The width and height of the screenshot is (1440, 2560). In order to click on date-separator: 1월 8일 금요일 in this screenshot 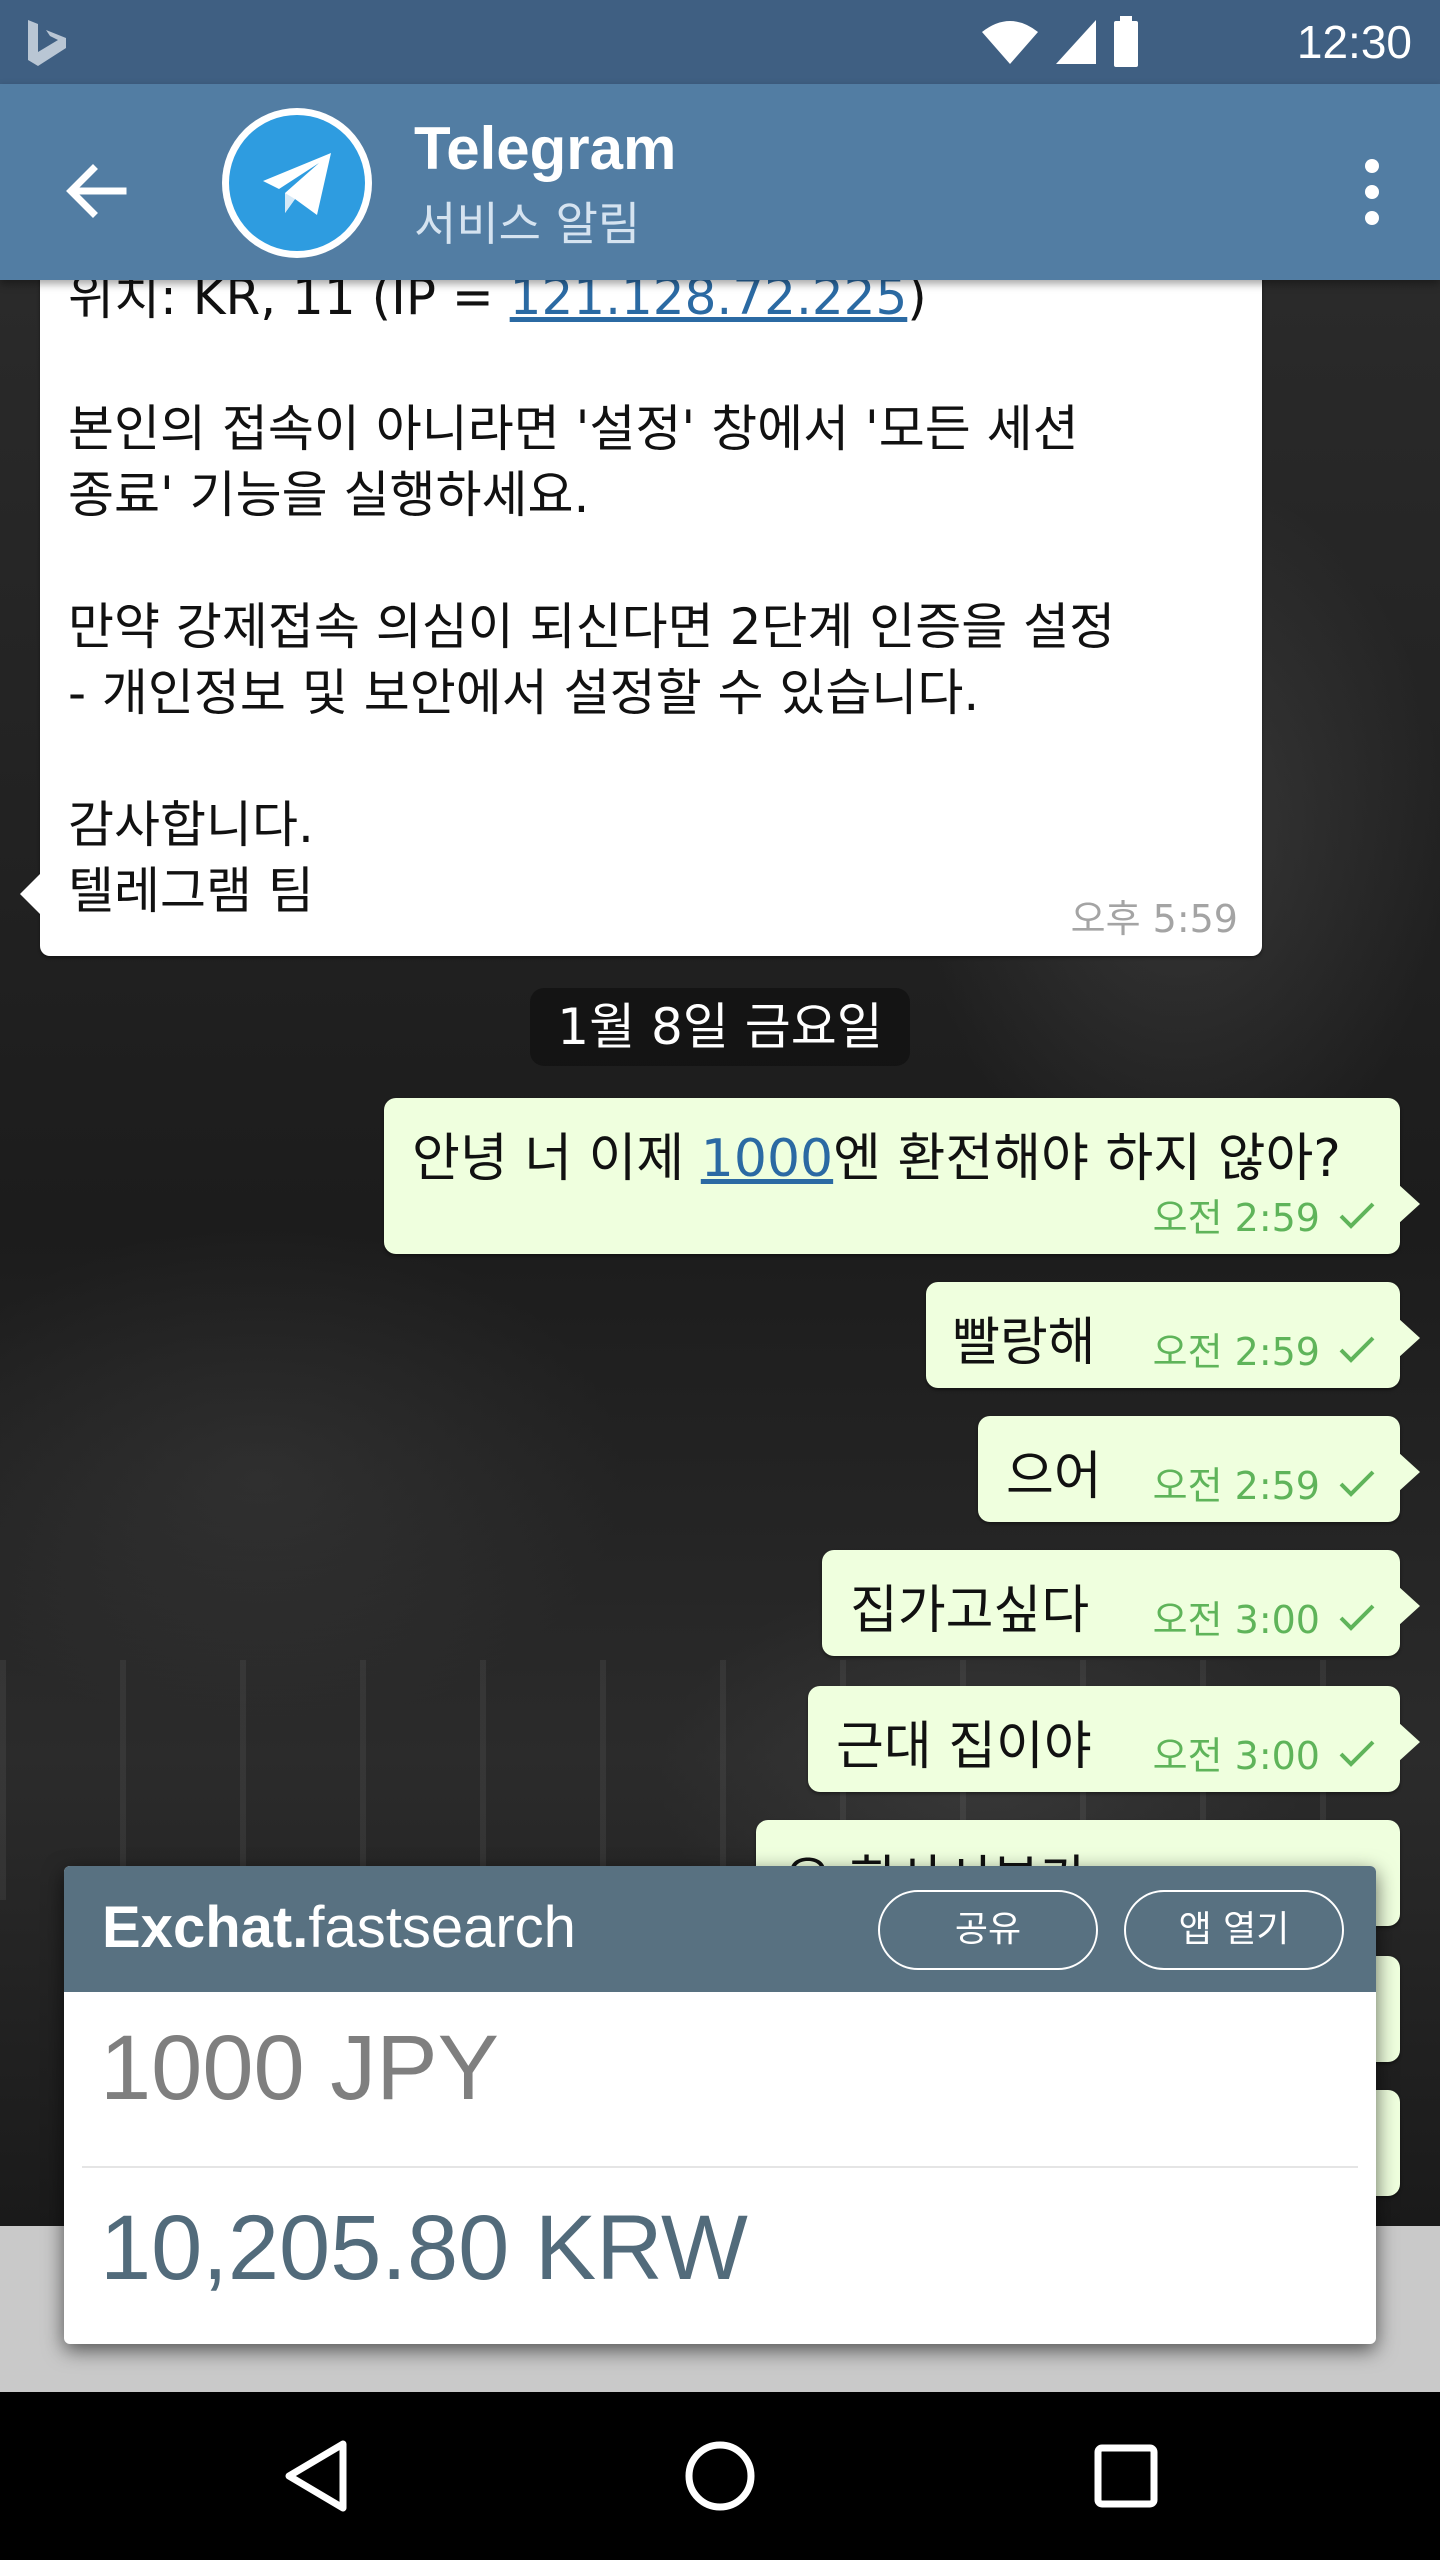, I will do `click(720, 1027)`.